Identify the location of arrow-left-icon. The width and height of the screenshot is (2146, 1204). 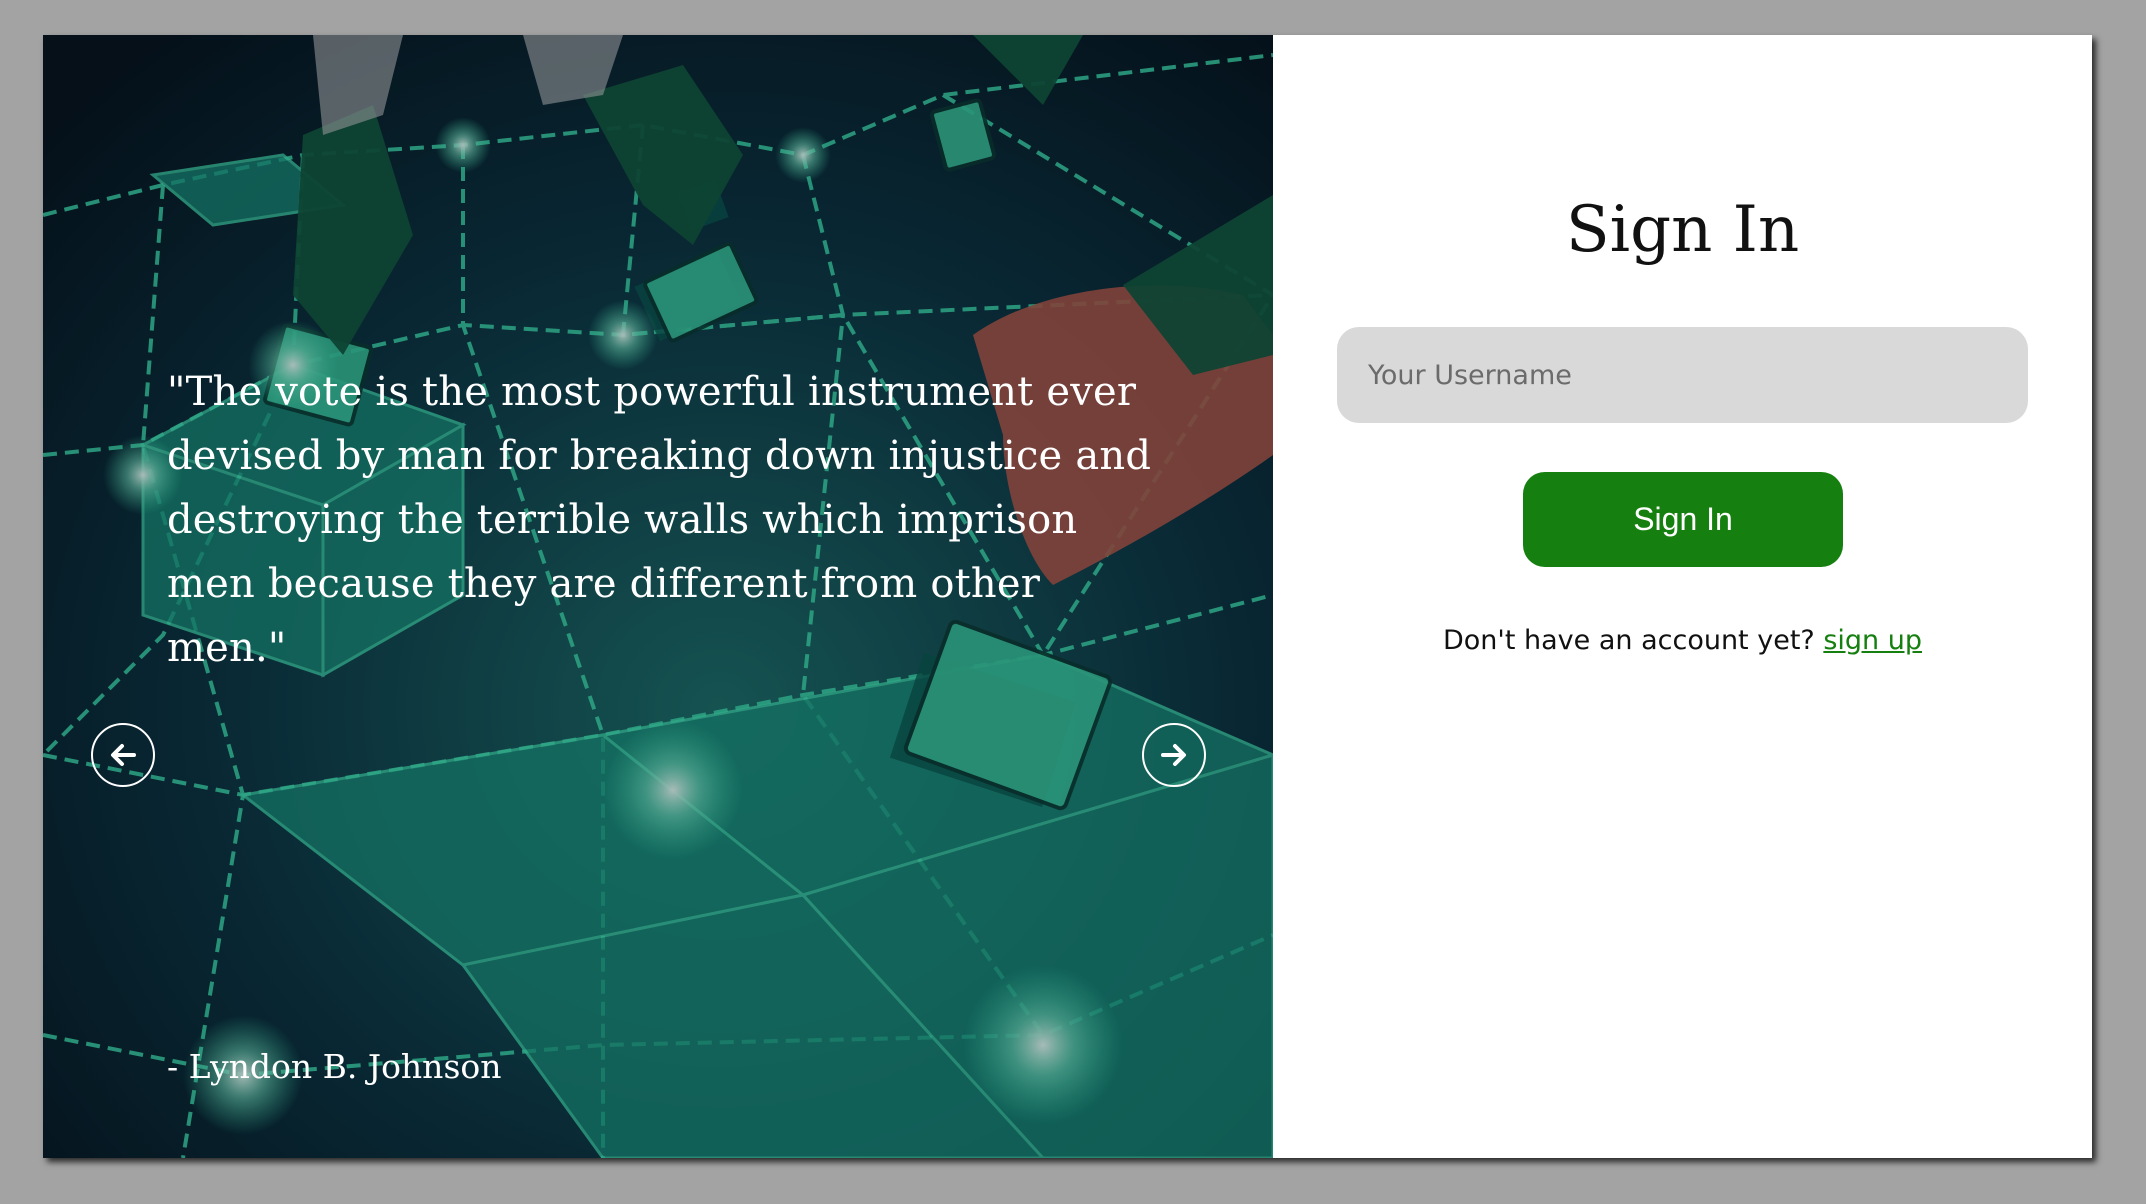
(123, 755).